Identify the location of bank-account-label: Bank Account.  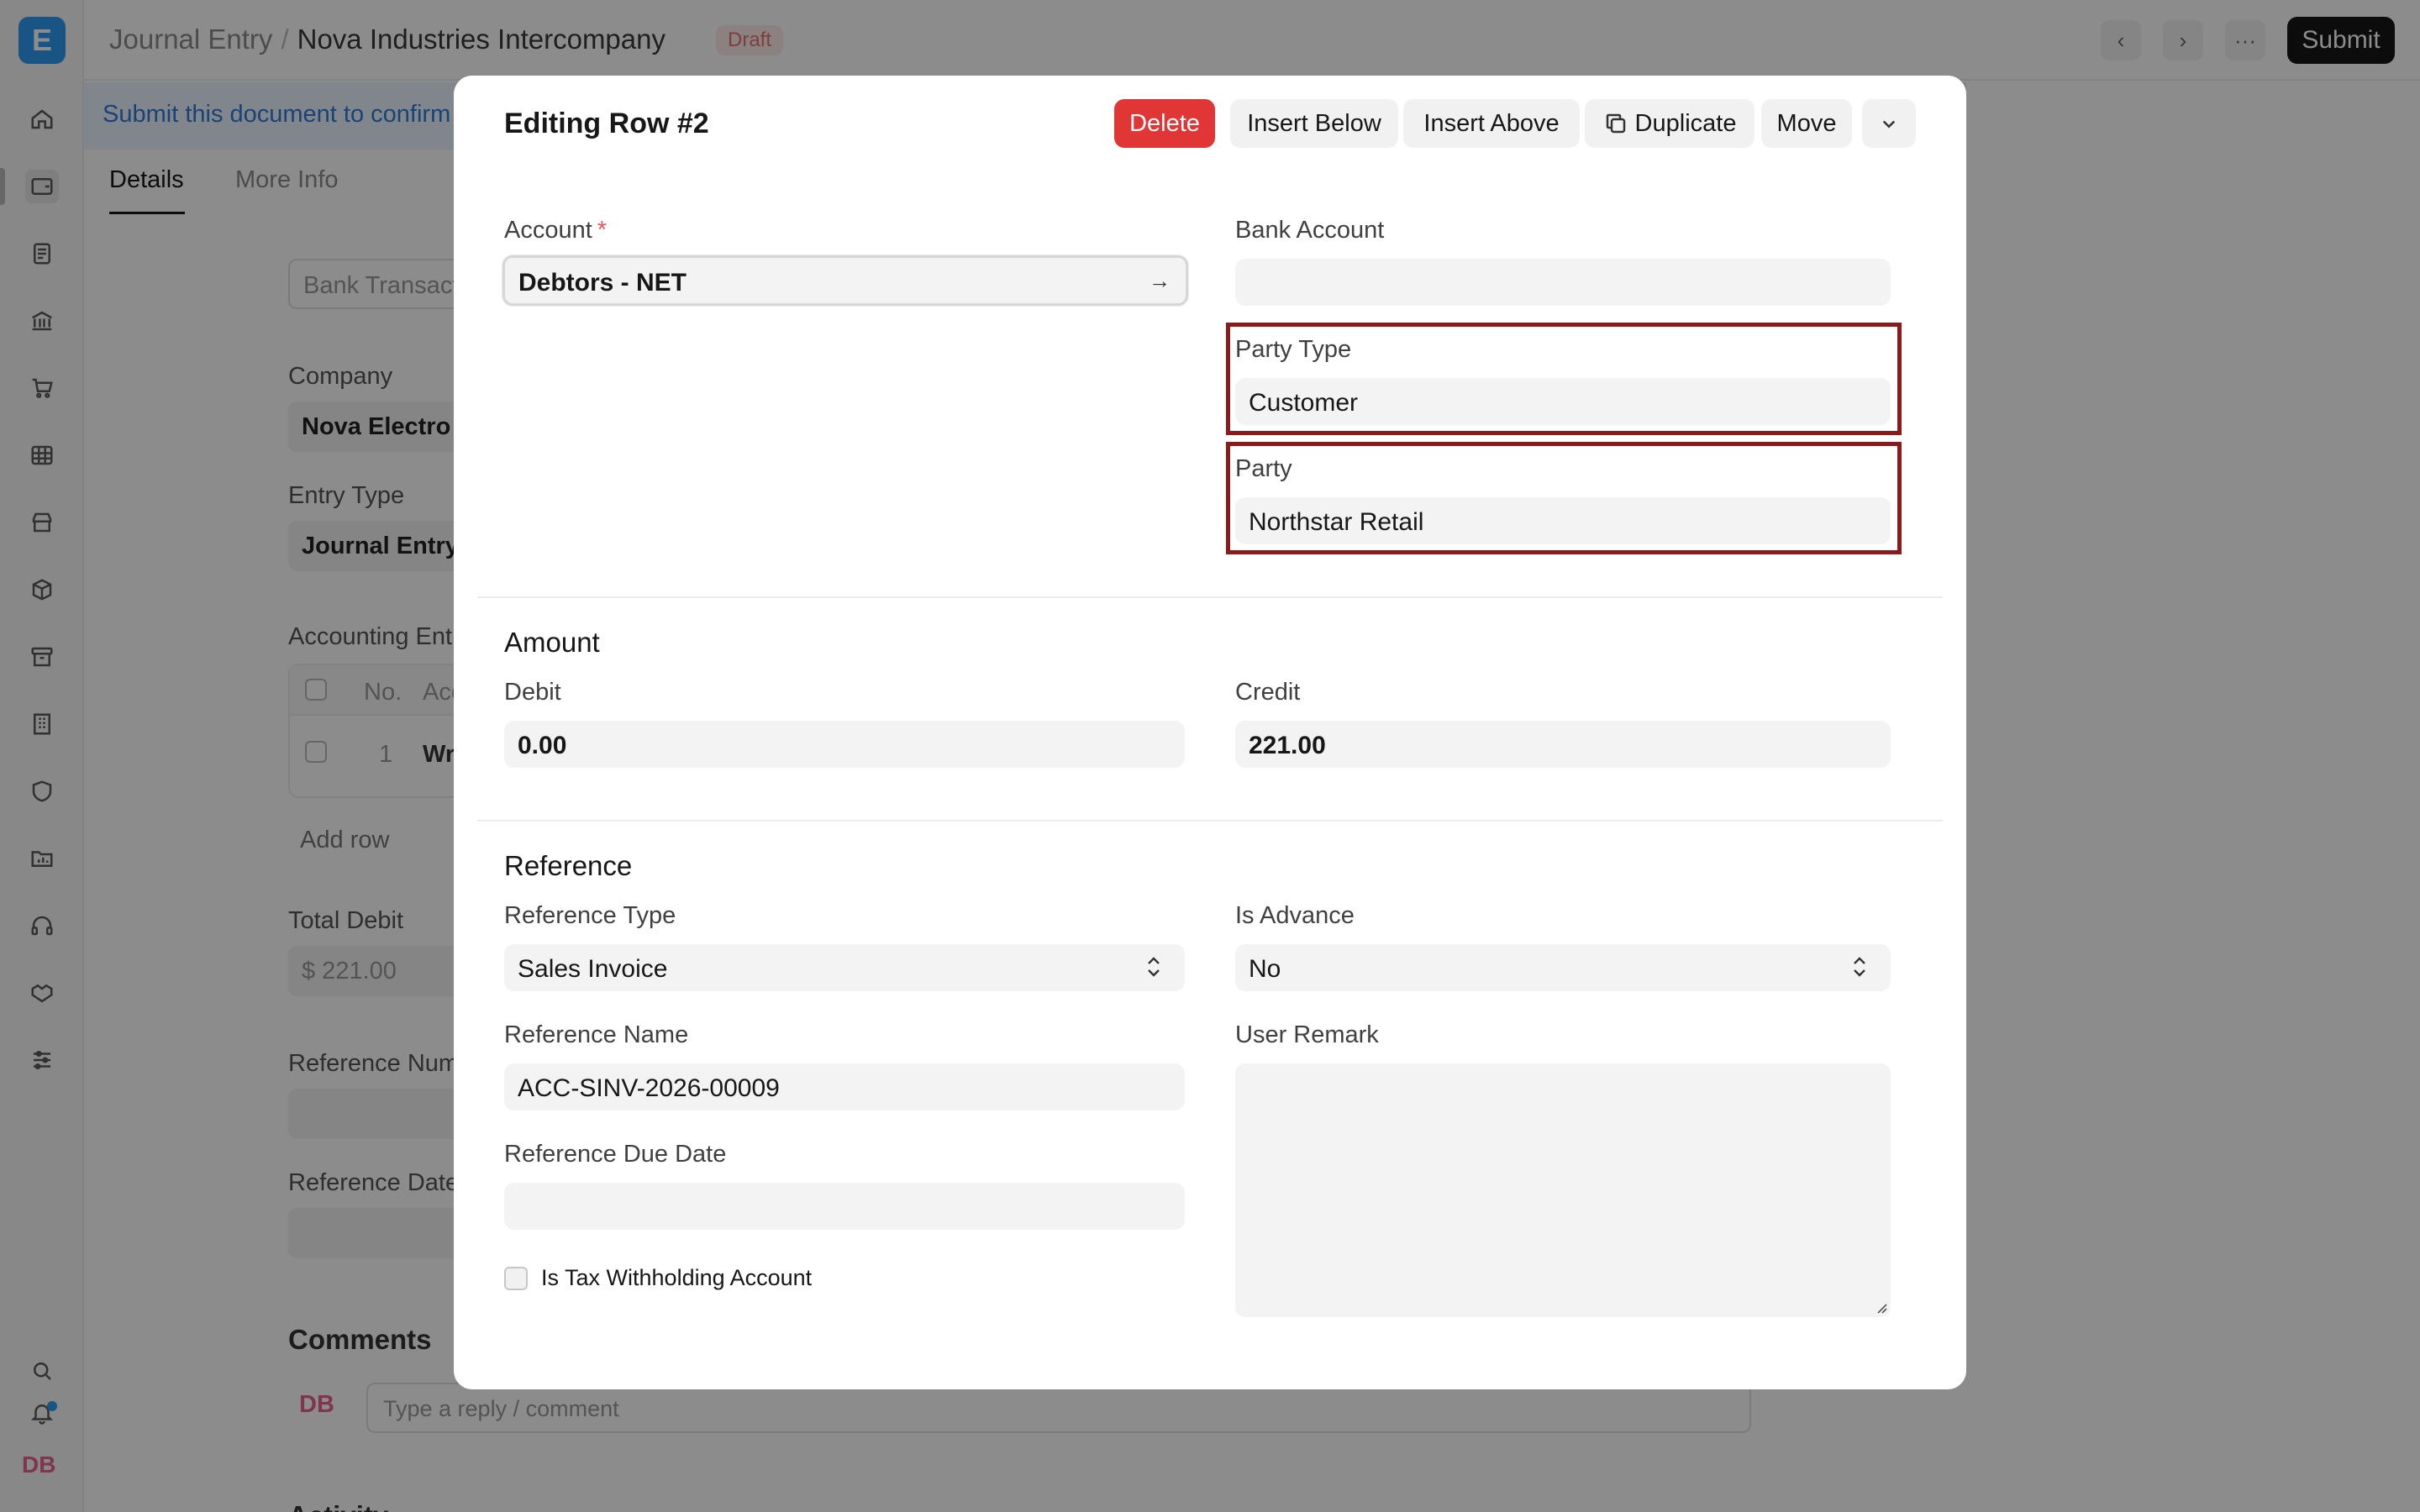
(1310, 230).